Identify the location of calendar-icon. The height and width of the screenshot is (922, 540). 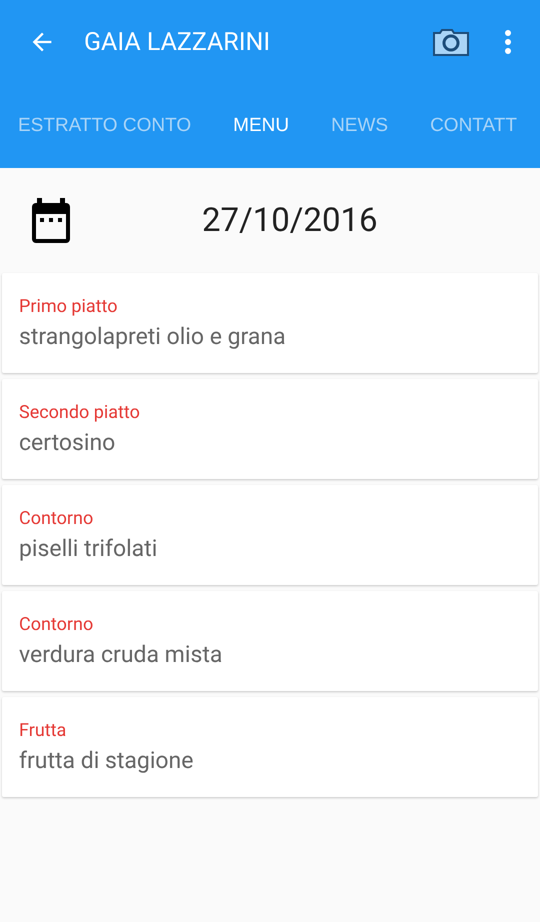
(51, 221).